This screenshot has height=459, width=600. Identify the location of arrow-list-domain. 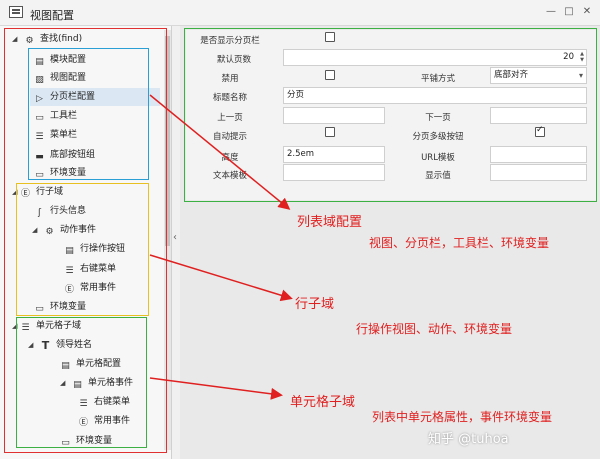
(220, 152).